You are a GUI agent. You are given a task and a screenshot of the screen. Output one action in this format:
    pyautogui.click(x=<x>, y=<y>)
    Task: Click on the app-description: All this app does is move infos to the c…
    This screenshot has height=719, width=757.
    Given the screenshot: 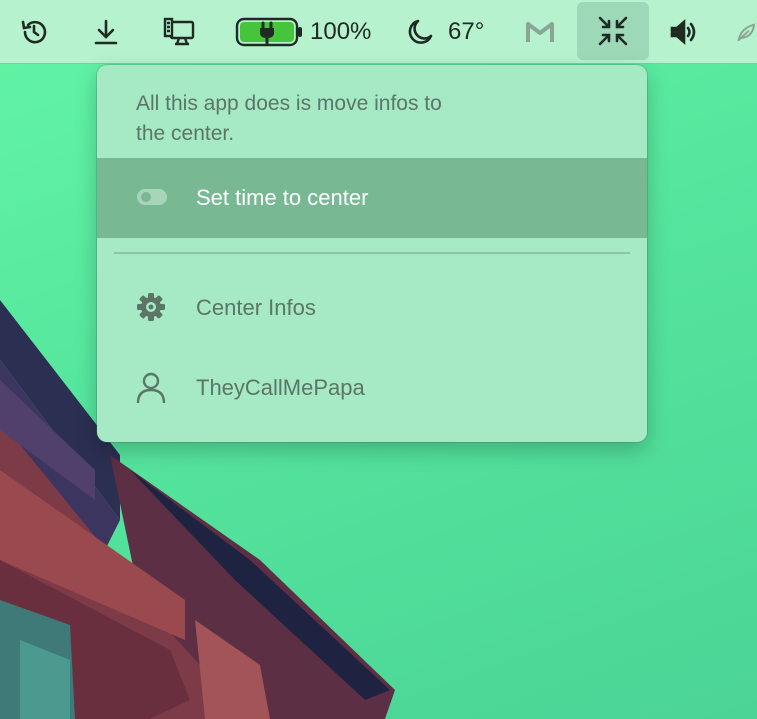 What is the action you would take?
    pyautogui.click(x=289, y=118)
    